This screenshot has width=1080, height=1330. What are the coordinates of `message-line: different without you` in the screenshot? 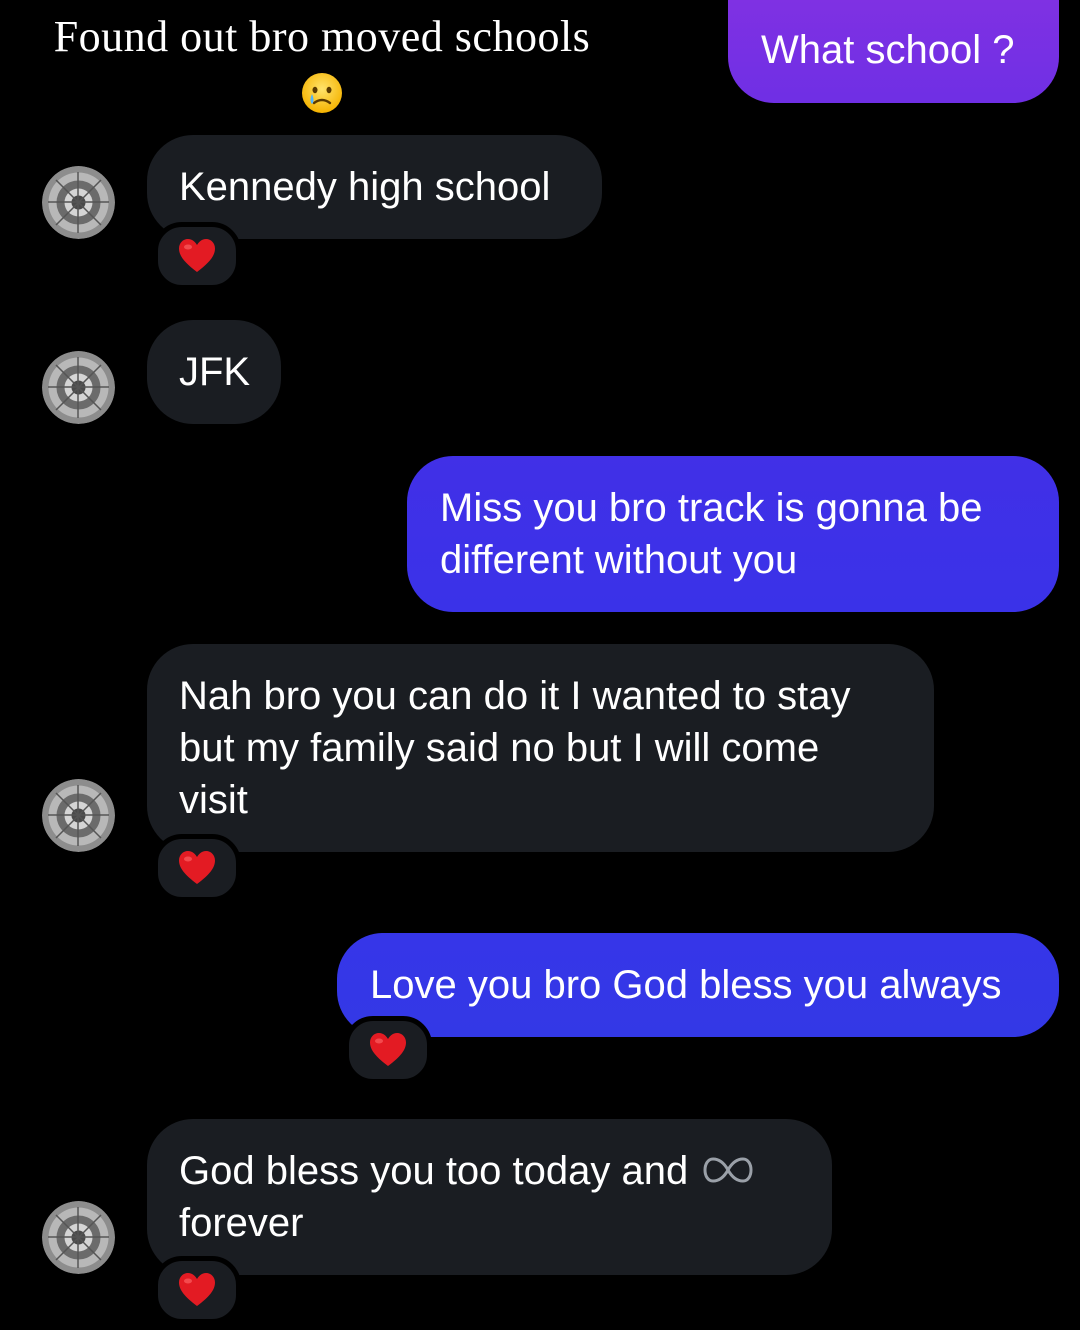 It's located at (619, 560).